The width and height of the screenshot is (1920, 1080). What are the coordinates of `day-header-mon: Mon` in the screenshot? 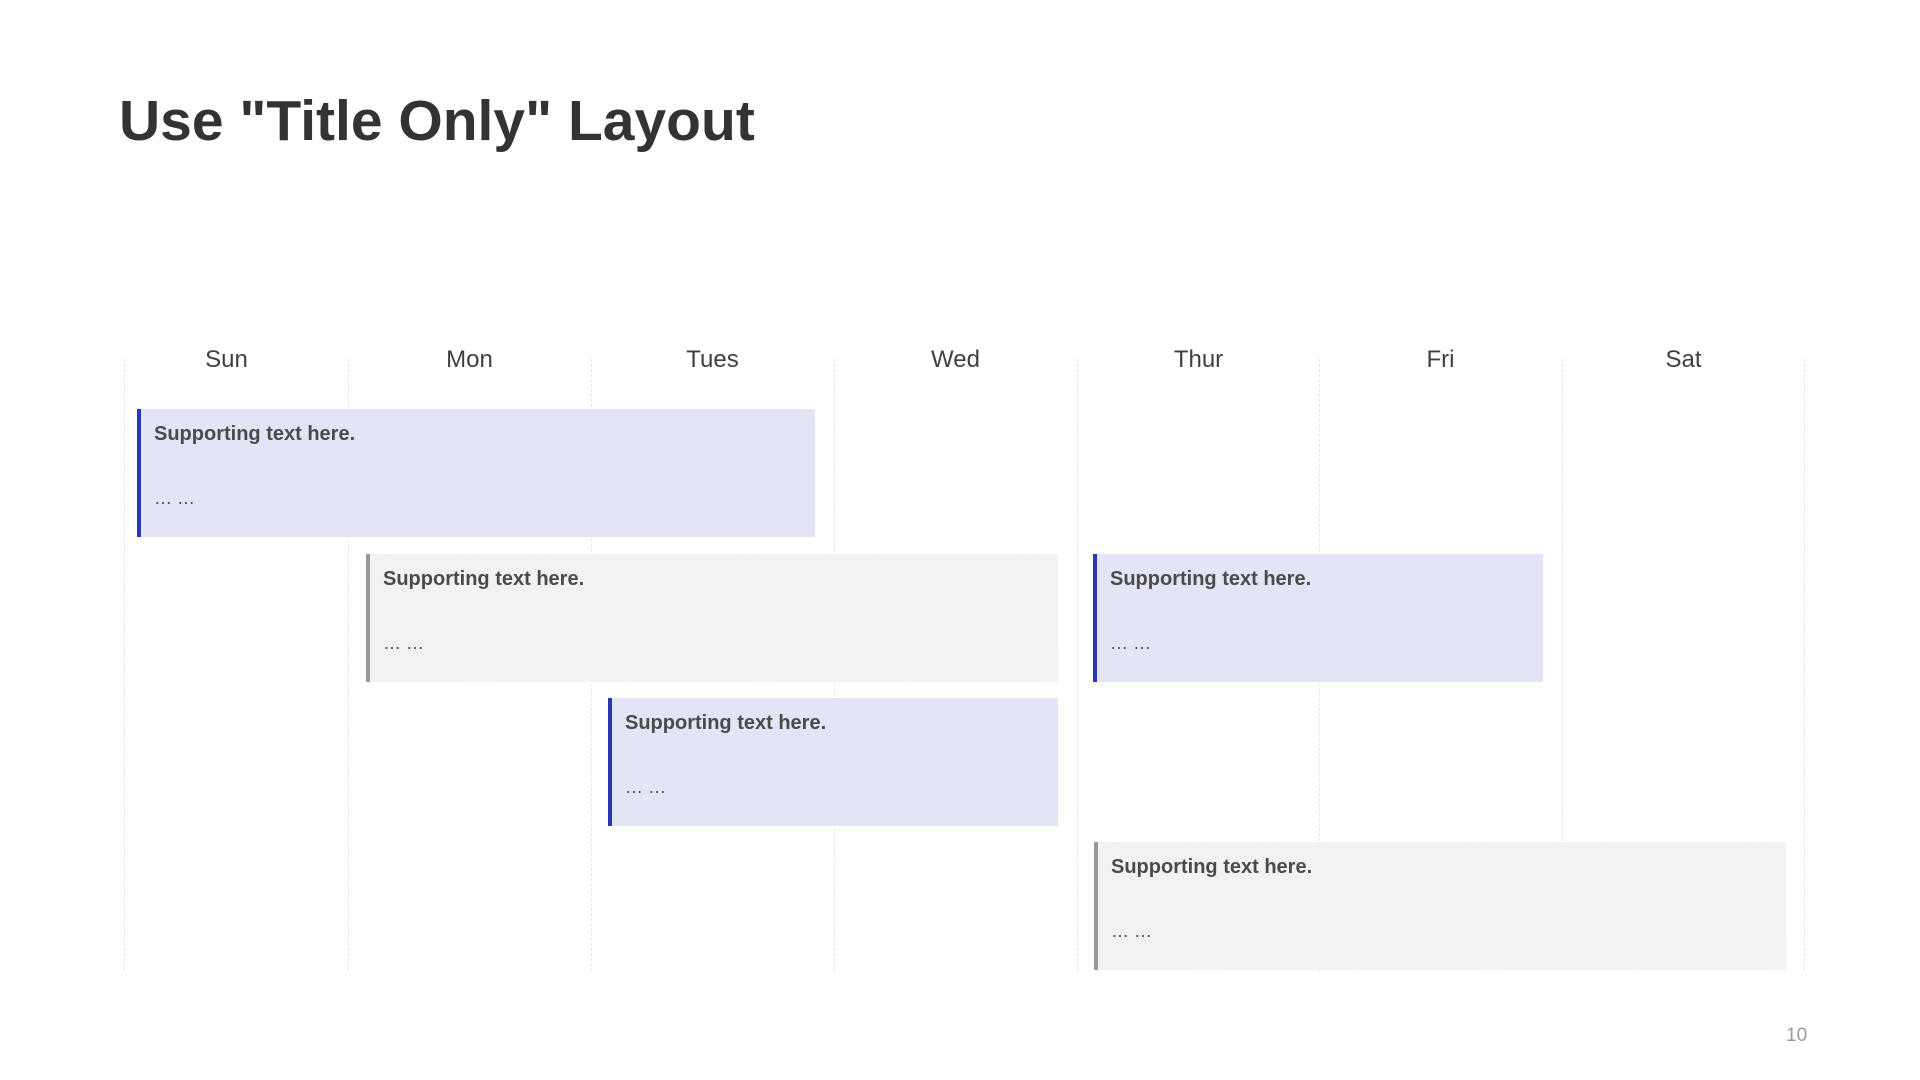 It's located at (469, 359).